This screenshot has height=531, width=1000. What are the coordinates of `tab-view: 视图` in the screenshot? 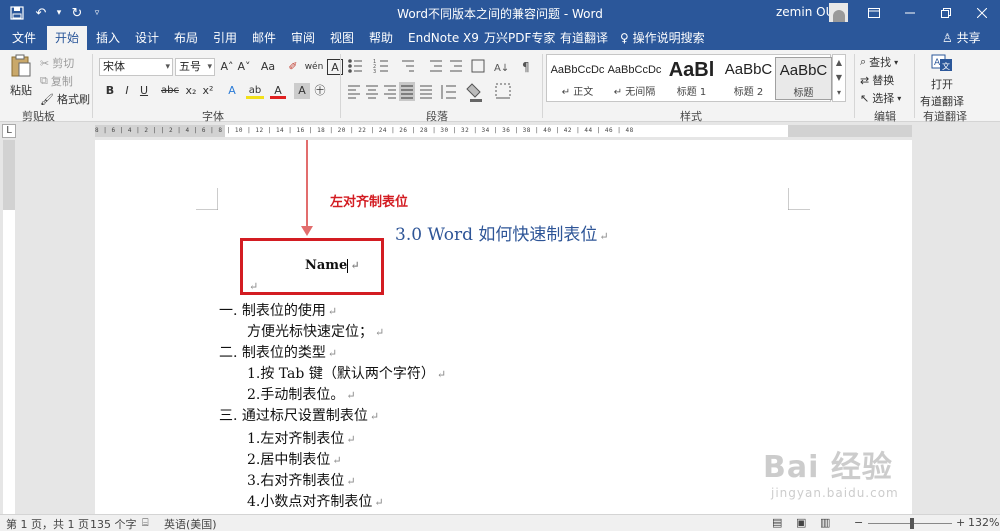 It's located at (342, 38).